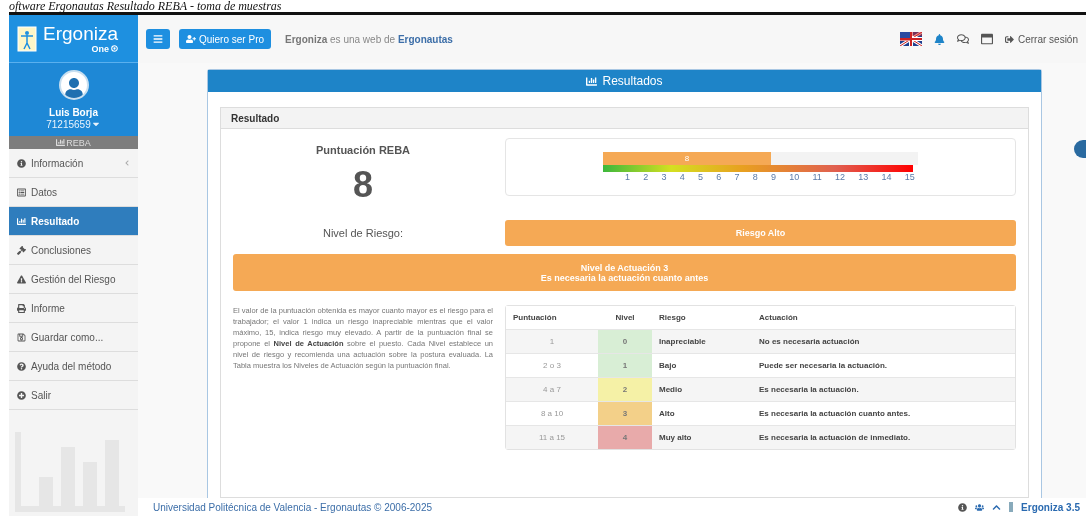  What do you see at coordinates (962, 39) in the screenshot?
I see `chat-icon` at bounding box center [962, 39].